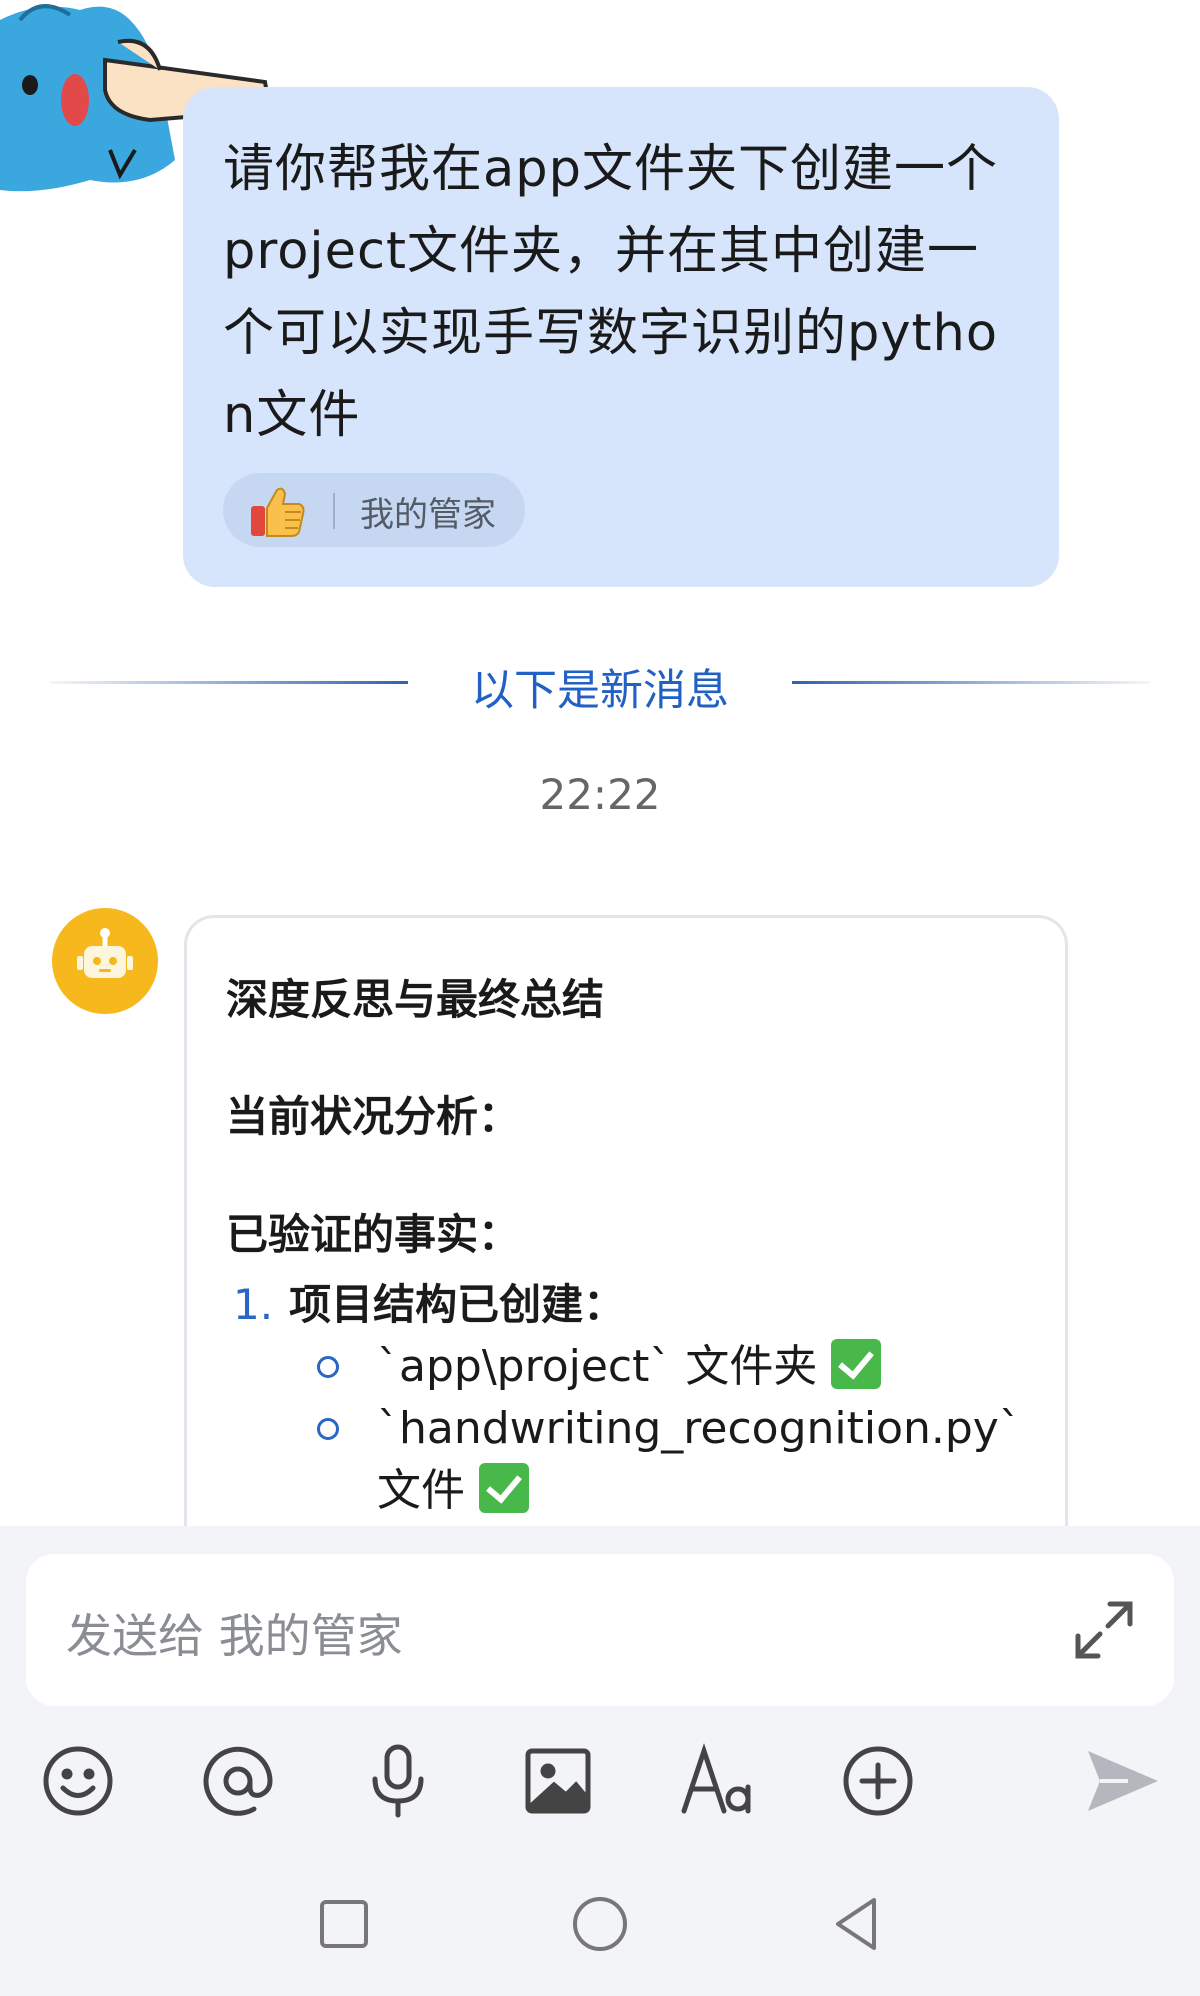  What do you see at coordinates (253, 1304) in the screenshot?
I see `list-number: 1.` at bounding box center [253, 1304].